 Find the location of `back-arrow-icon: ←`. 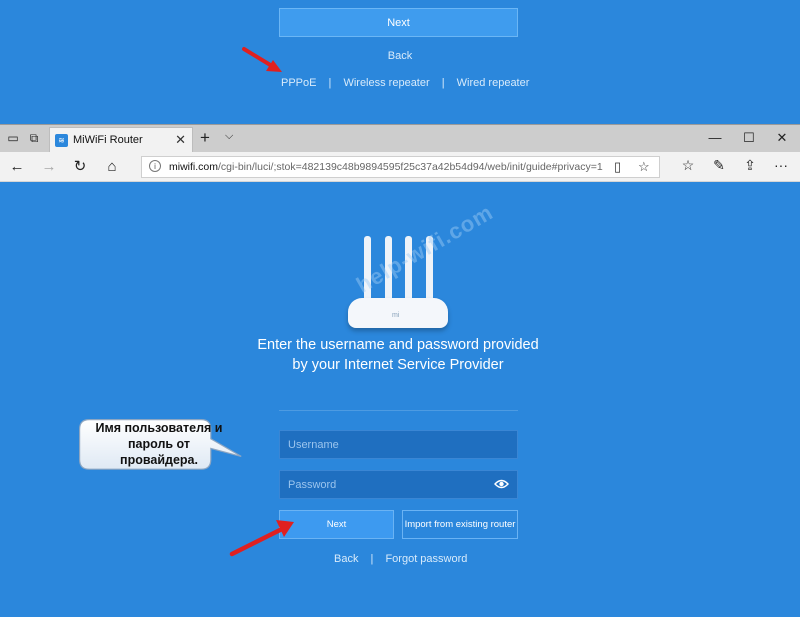

back-arrow-icon: ← is located at coordinates (17, 167).